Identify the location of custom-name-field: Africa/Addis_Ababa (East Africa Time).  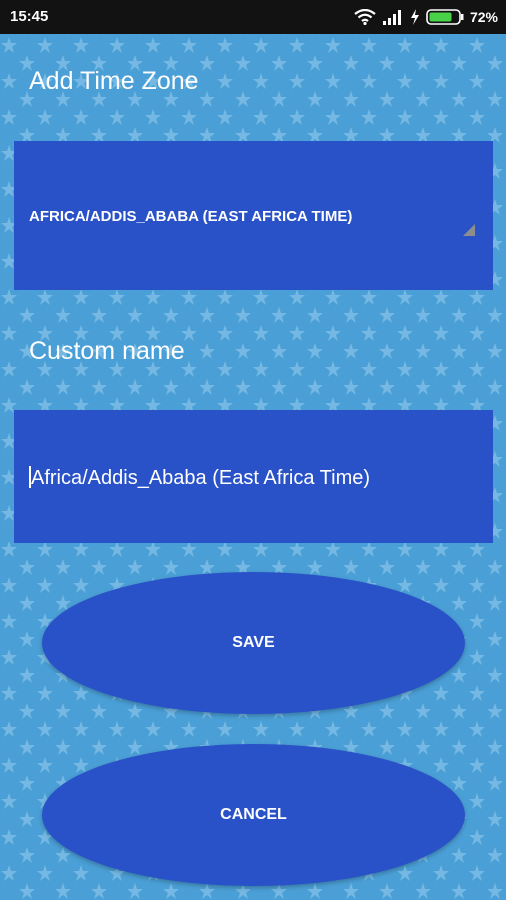
(253, 476).